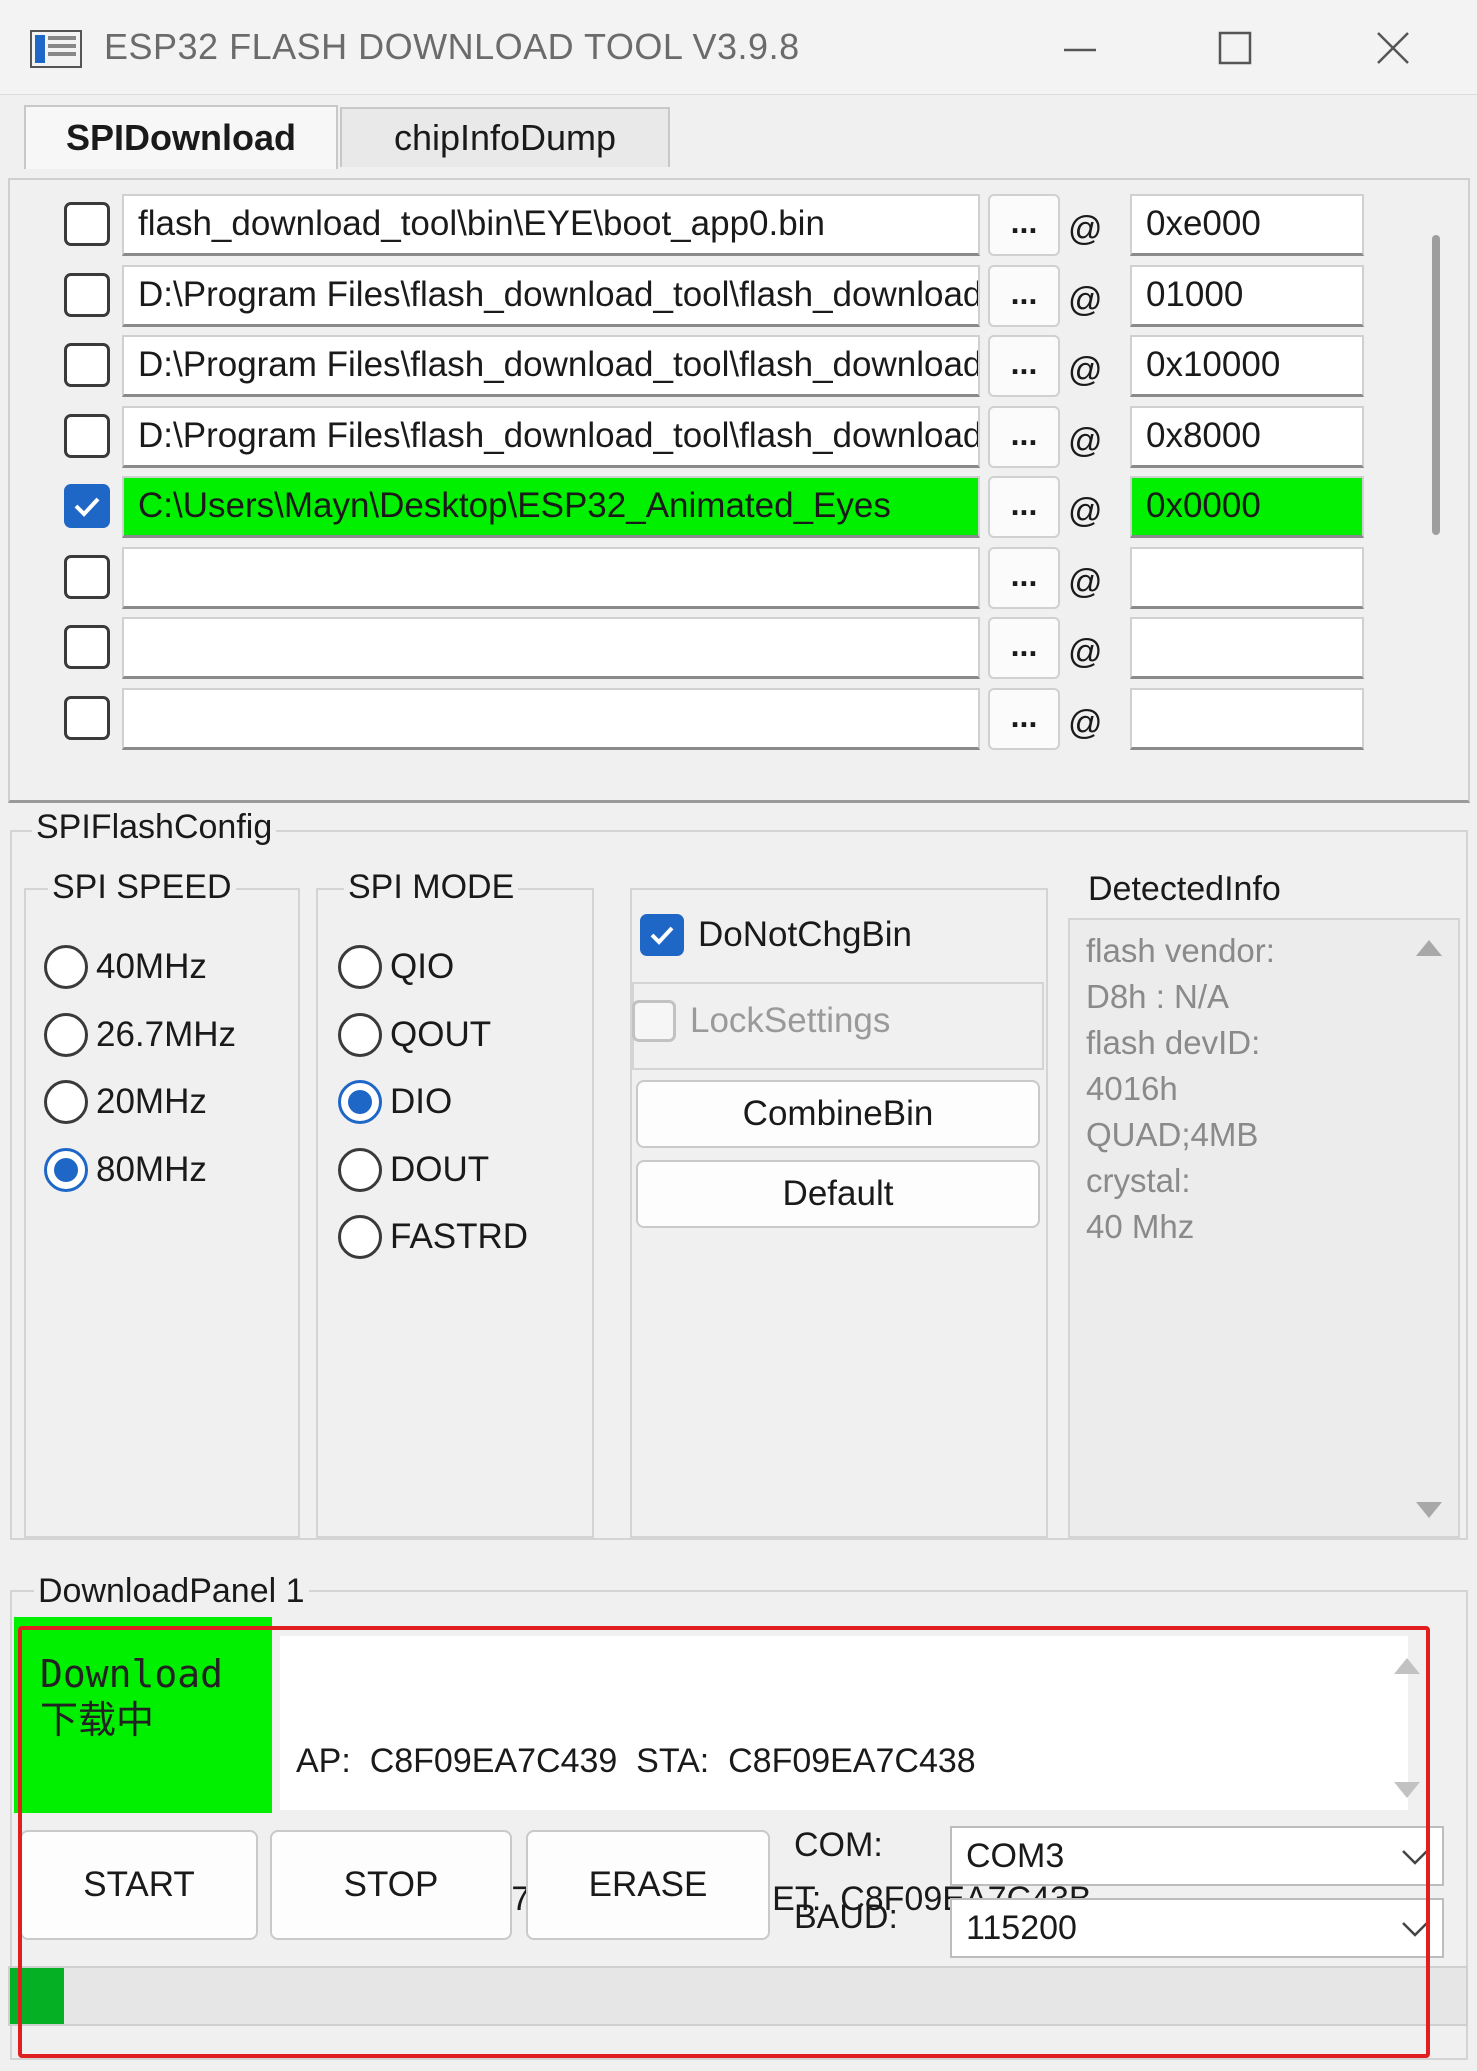  I want to click on tab-chipinfodump: chipInfoDump, so click(505, 137).